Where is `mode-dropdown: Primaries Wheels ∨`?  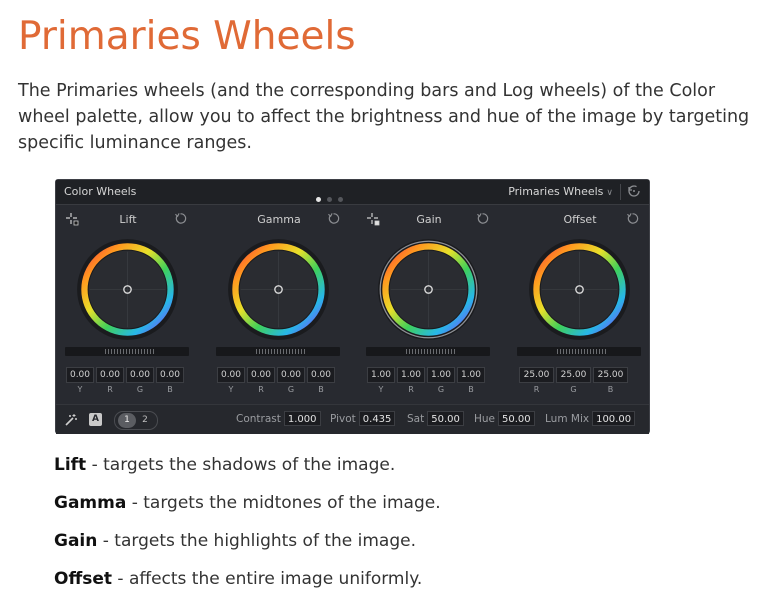 mode-dropdown: Primaries Wheels ∨ is located at coordinates (560, 191).